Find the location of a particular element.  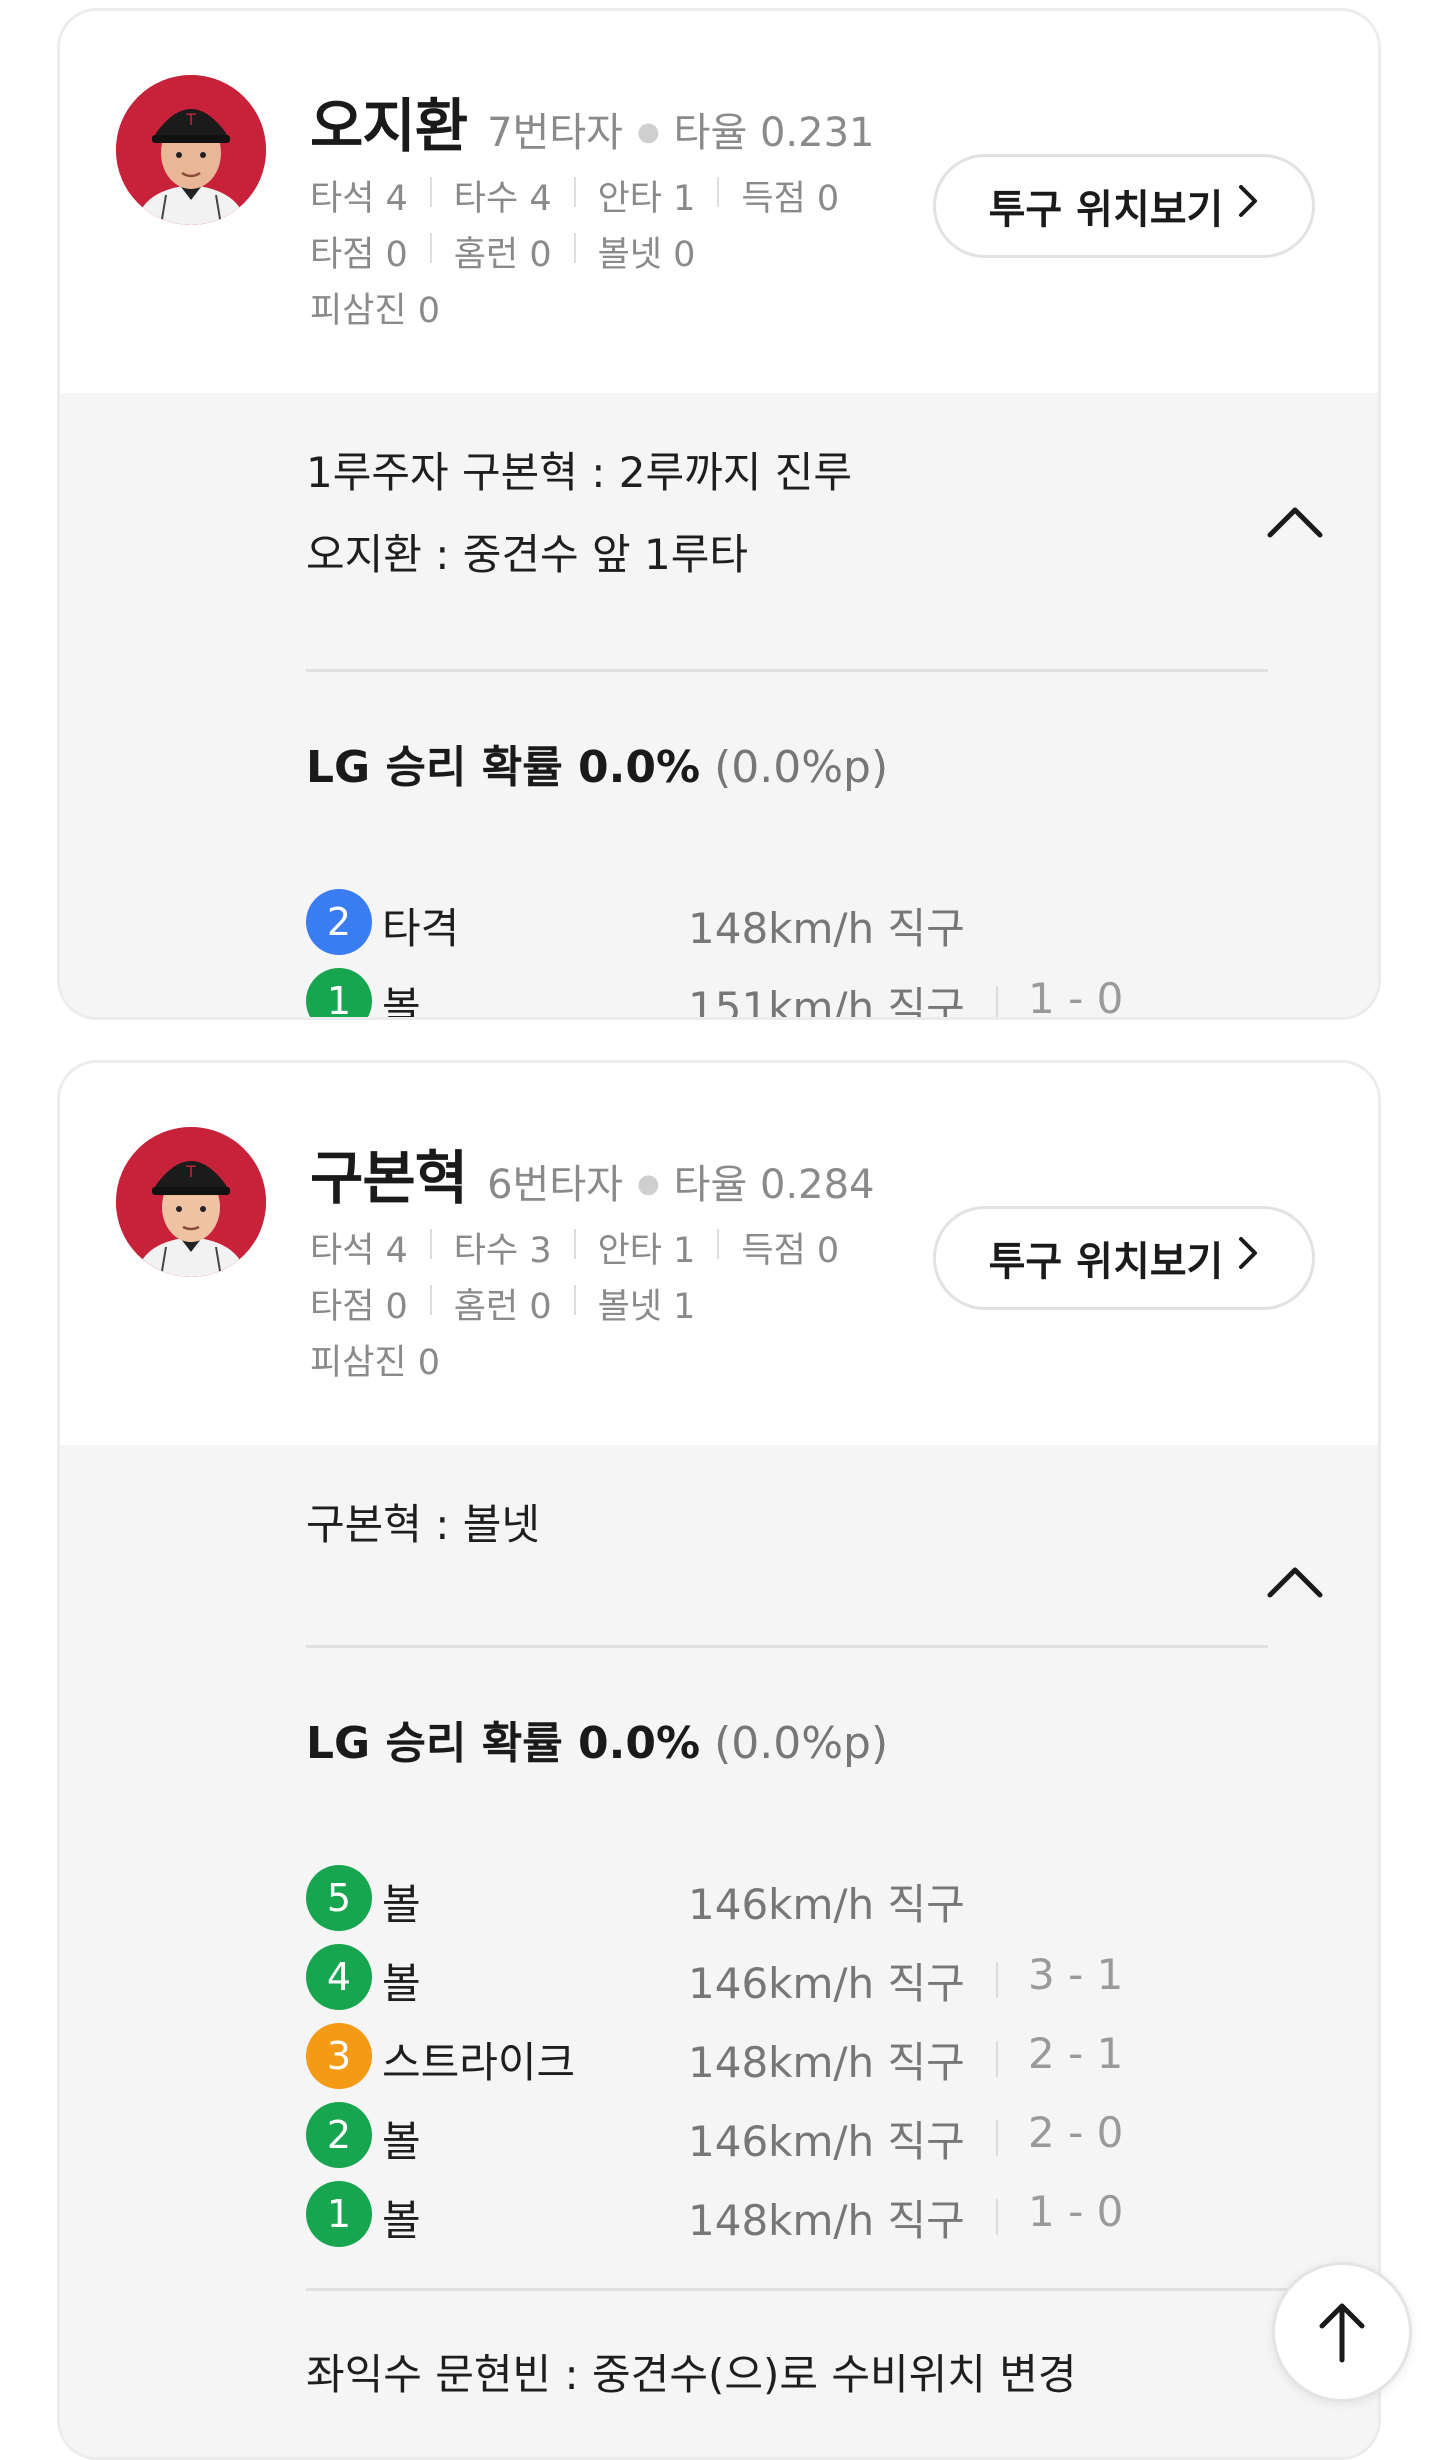

pitch-number-badge: 5 is located at coordinates (339, 1898).